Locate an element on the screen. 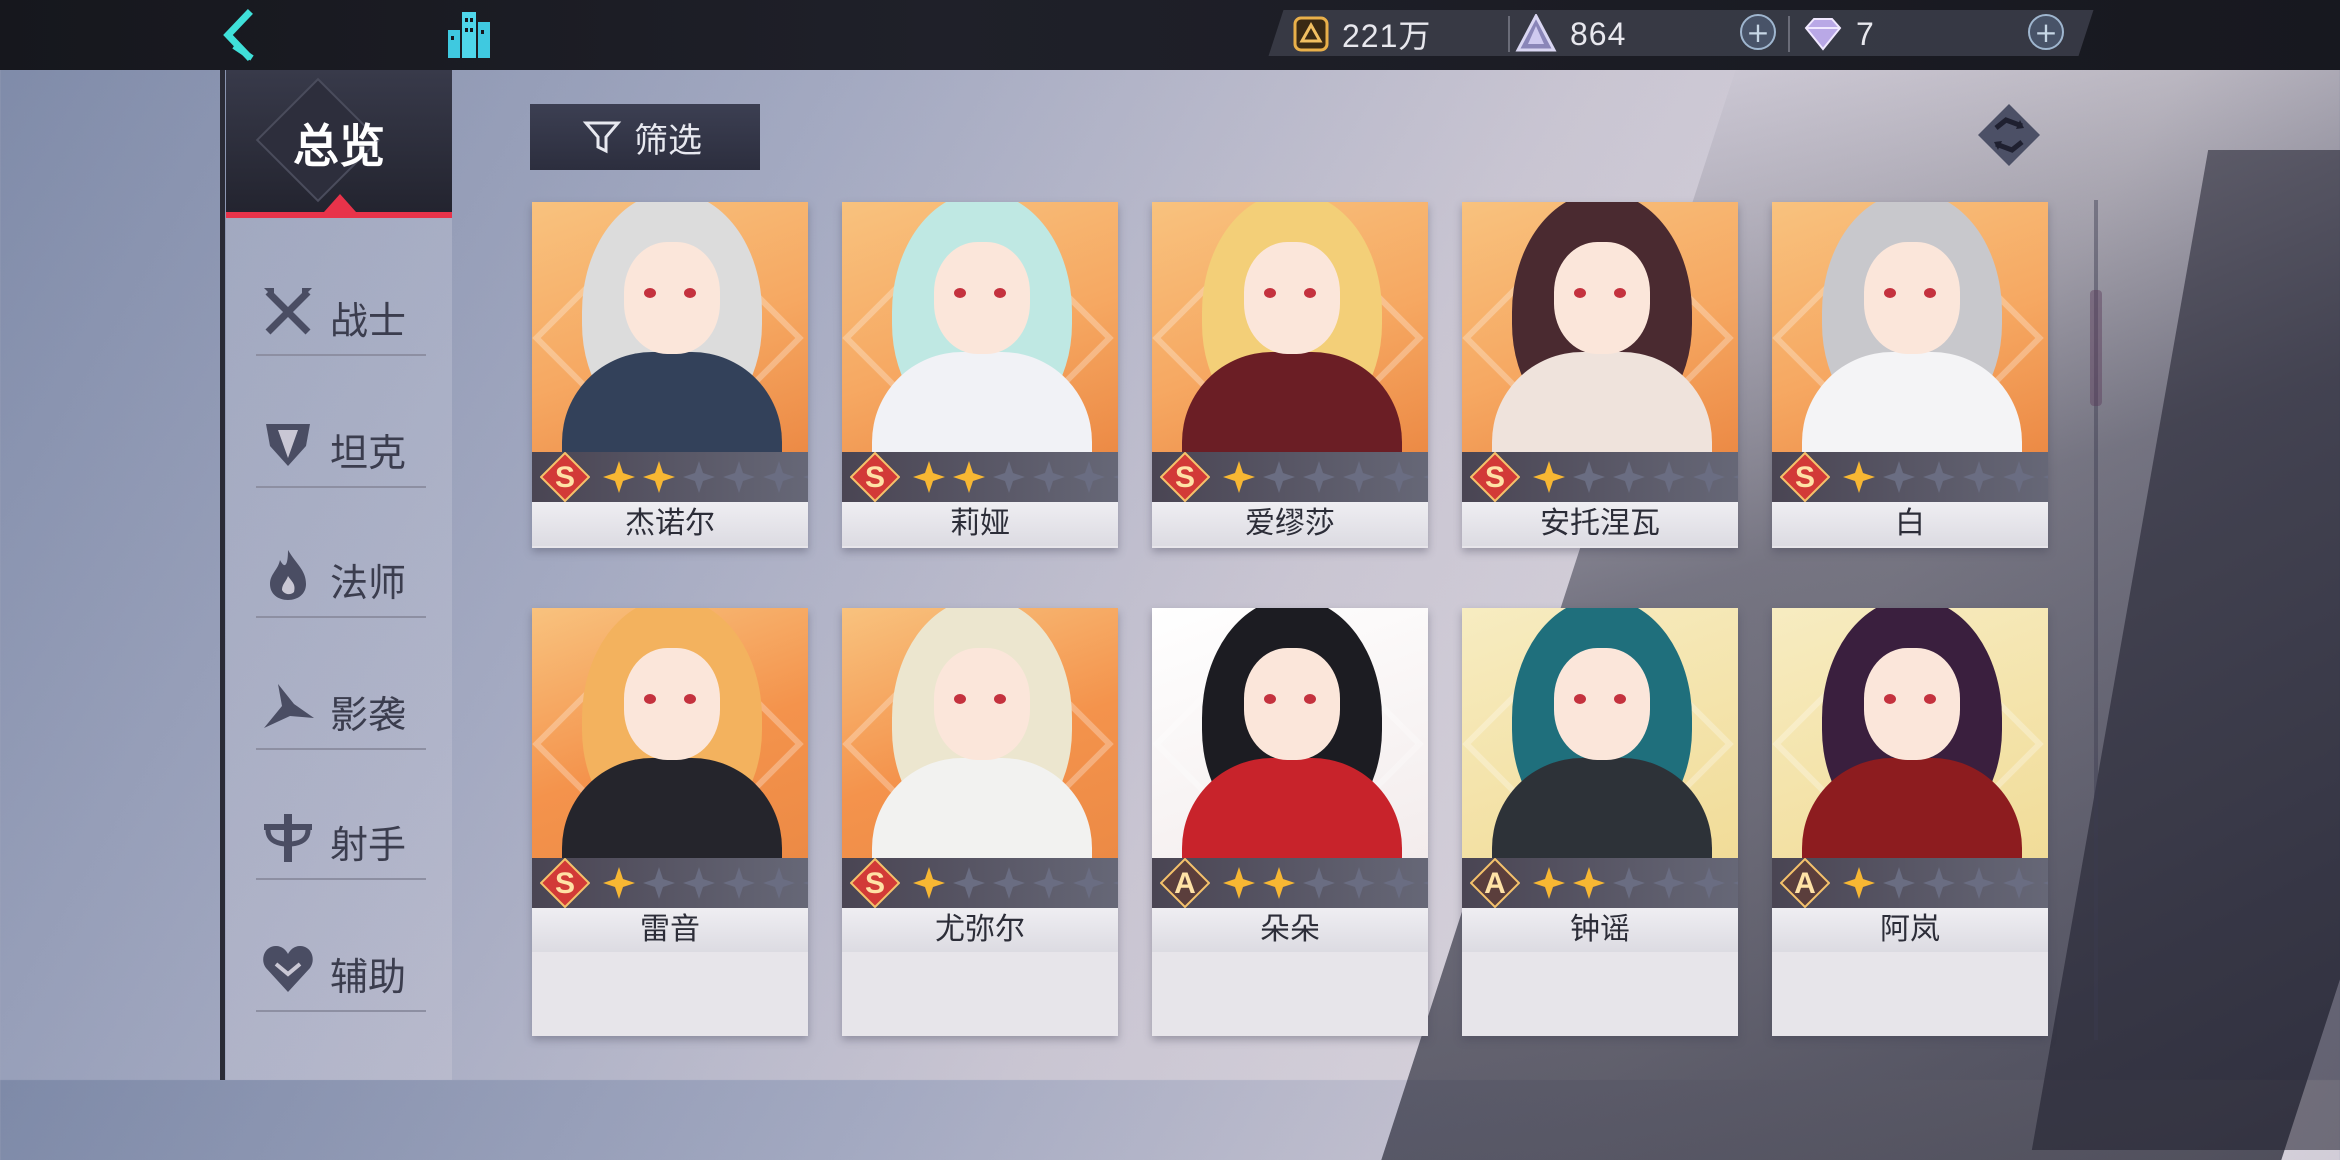 Image resolution: width=2340 pixels, height=1160 pixels. tab-overview: 总览 is located at coordinates (339, 144).